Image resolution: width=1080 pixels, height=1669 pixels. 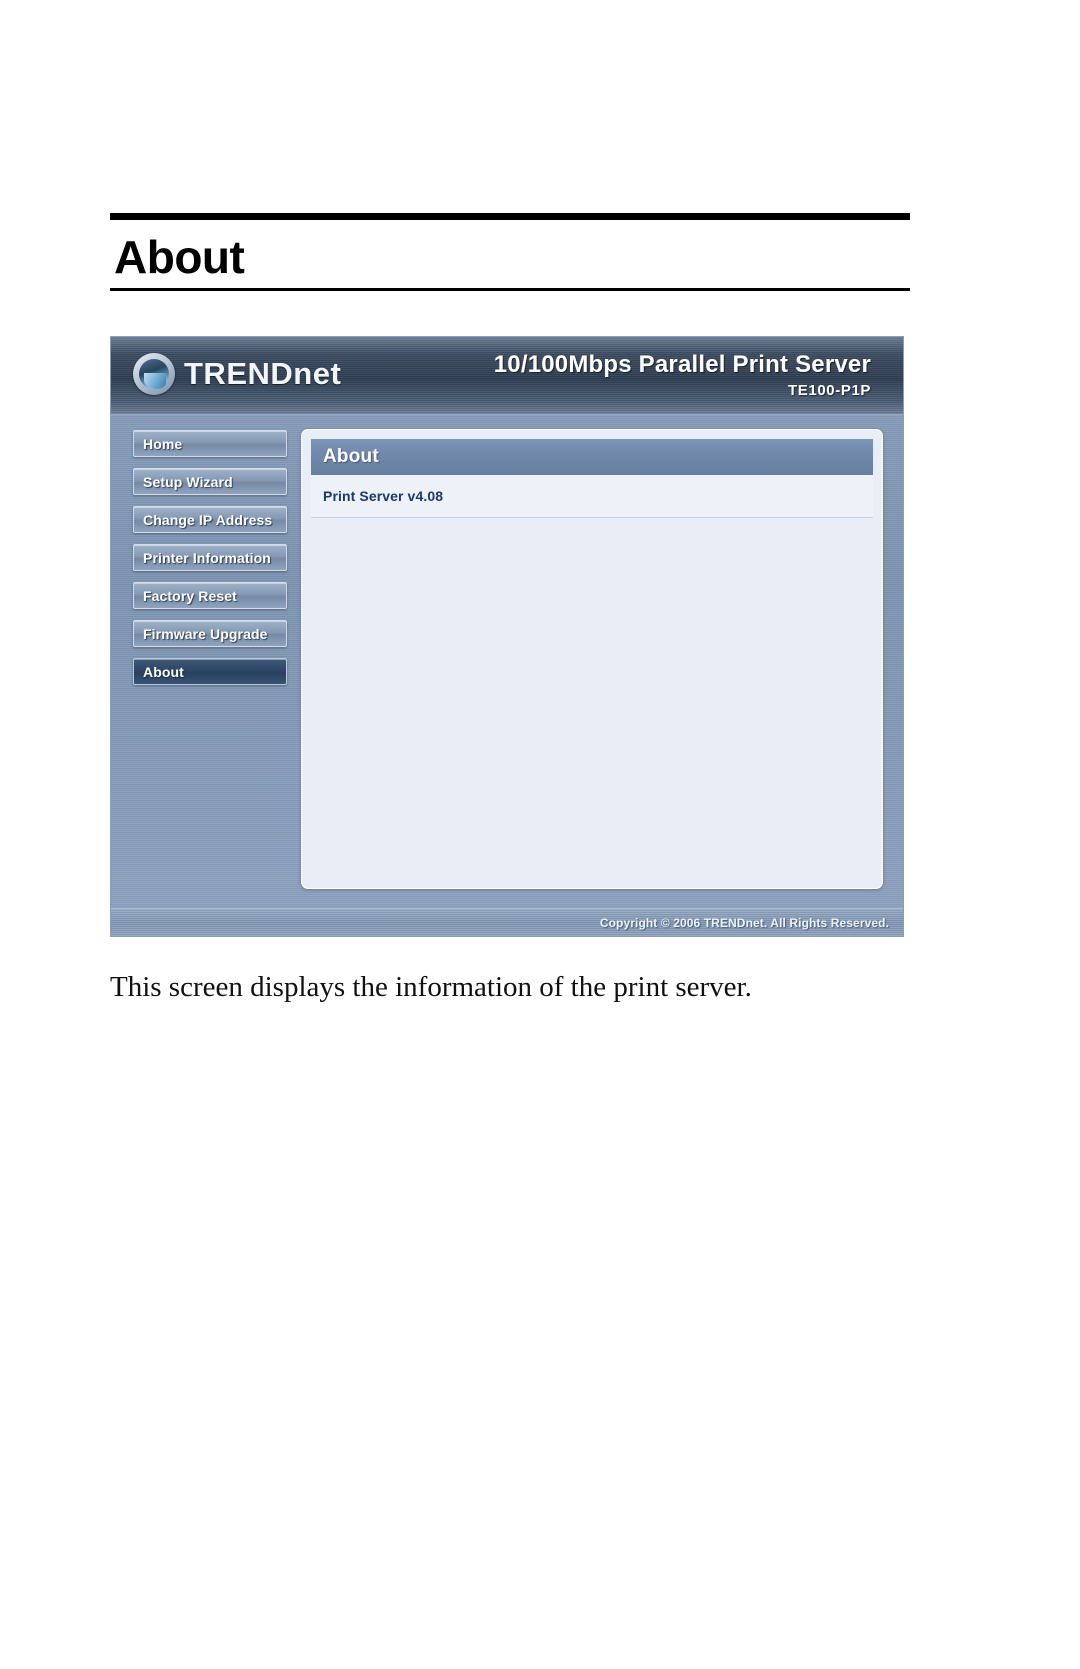 I want to click on product-name: 10/100Mbps Parallel Print Server, so click(x=682, y=364).